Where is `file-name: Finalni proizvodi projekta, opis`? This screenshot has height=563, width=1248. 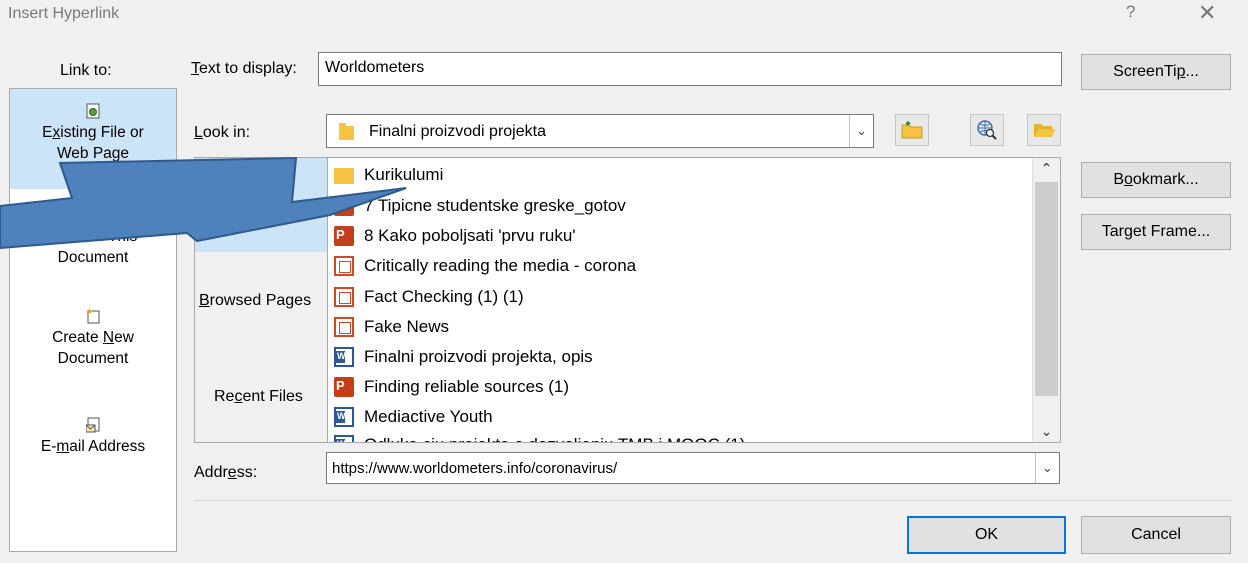 file-name: Finalni proizvodi projekta, opis is located at coordinates (478, 356).